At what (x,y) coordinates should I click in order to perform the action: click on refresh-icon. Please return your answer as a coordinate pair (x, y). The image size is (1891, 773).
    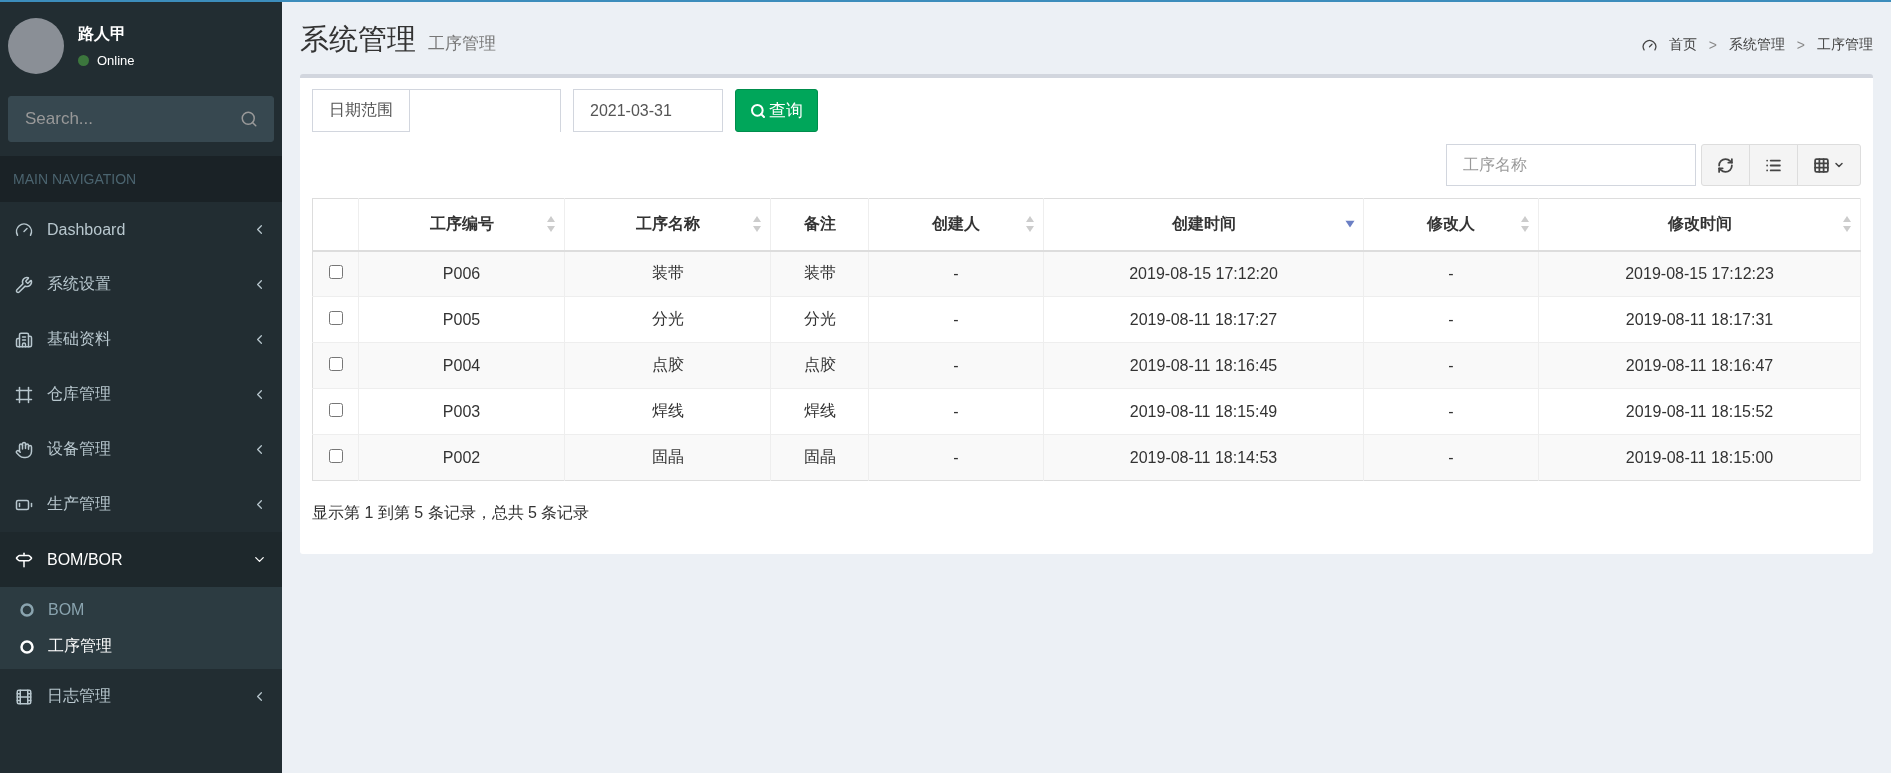
    Looking at the image, I should click on (1725, 165).